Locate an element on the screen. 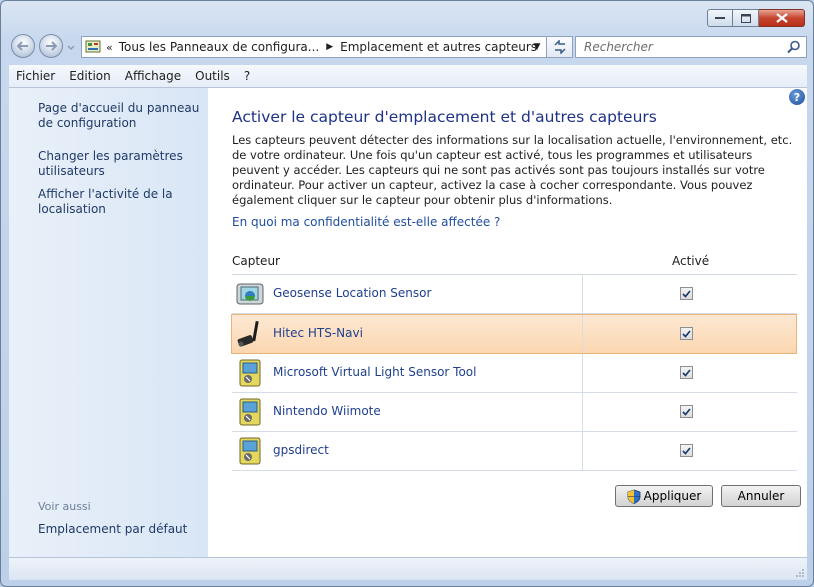  status-bar is located at coordinates (408, 568).